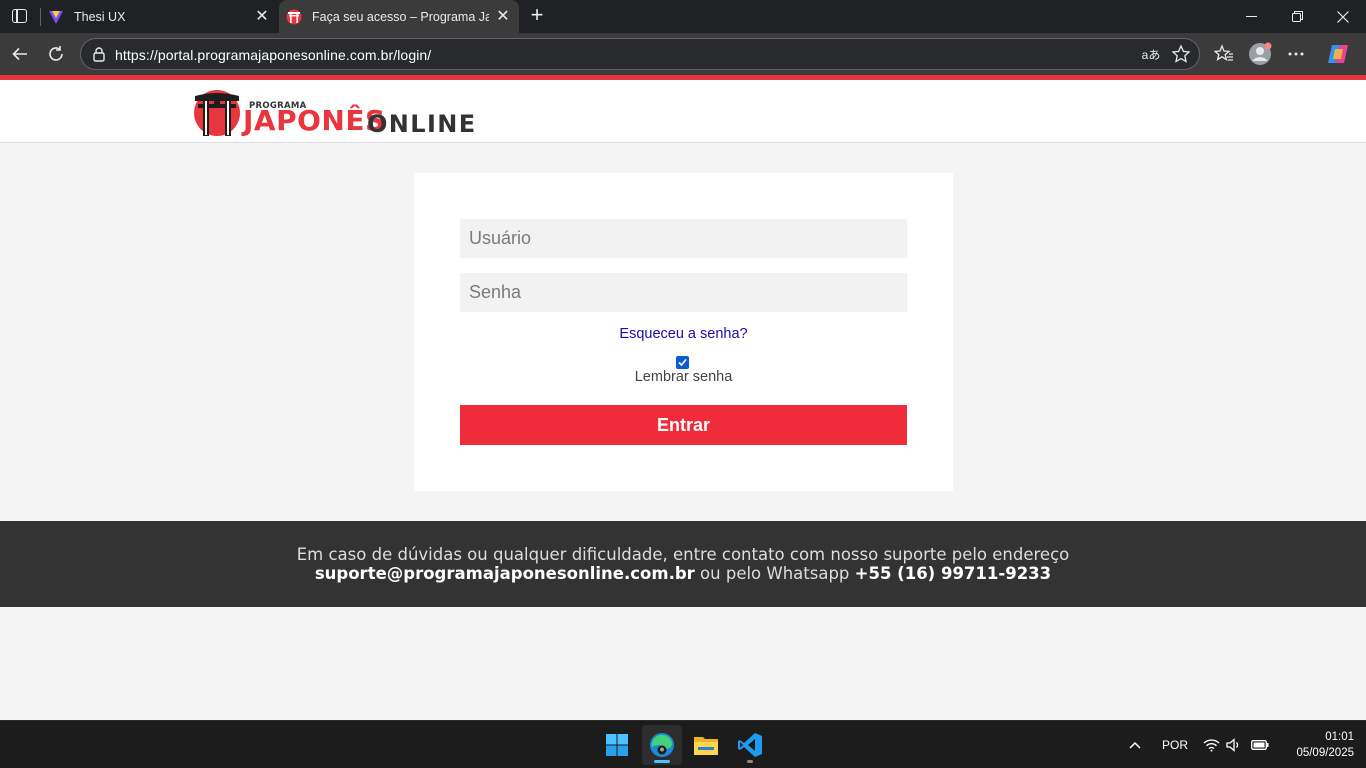 The image size is (1366, 768). Describe the element at coordinates (662, 761) in the screenshot. I see `active-app-indicator` at that location.